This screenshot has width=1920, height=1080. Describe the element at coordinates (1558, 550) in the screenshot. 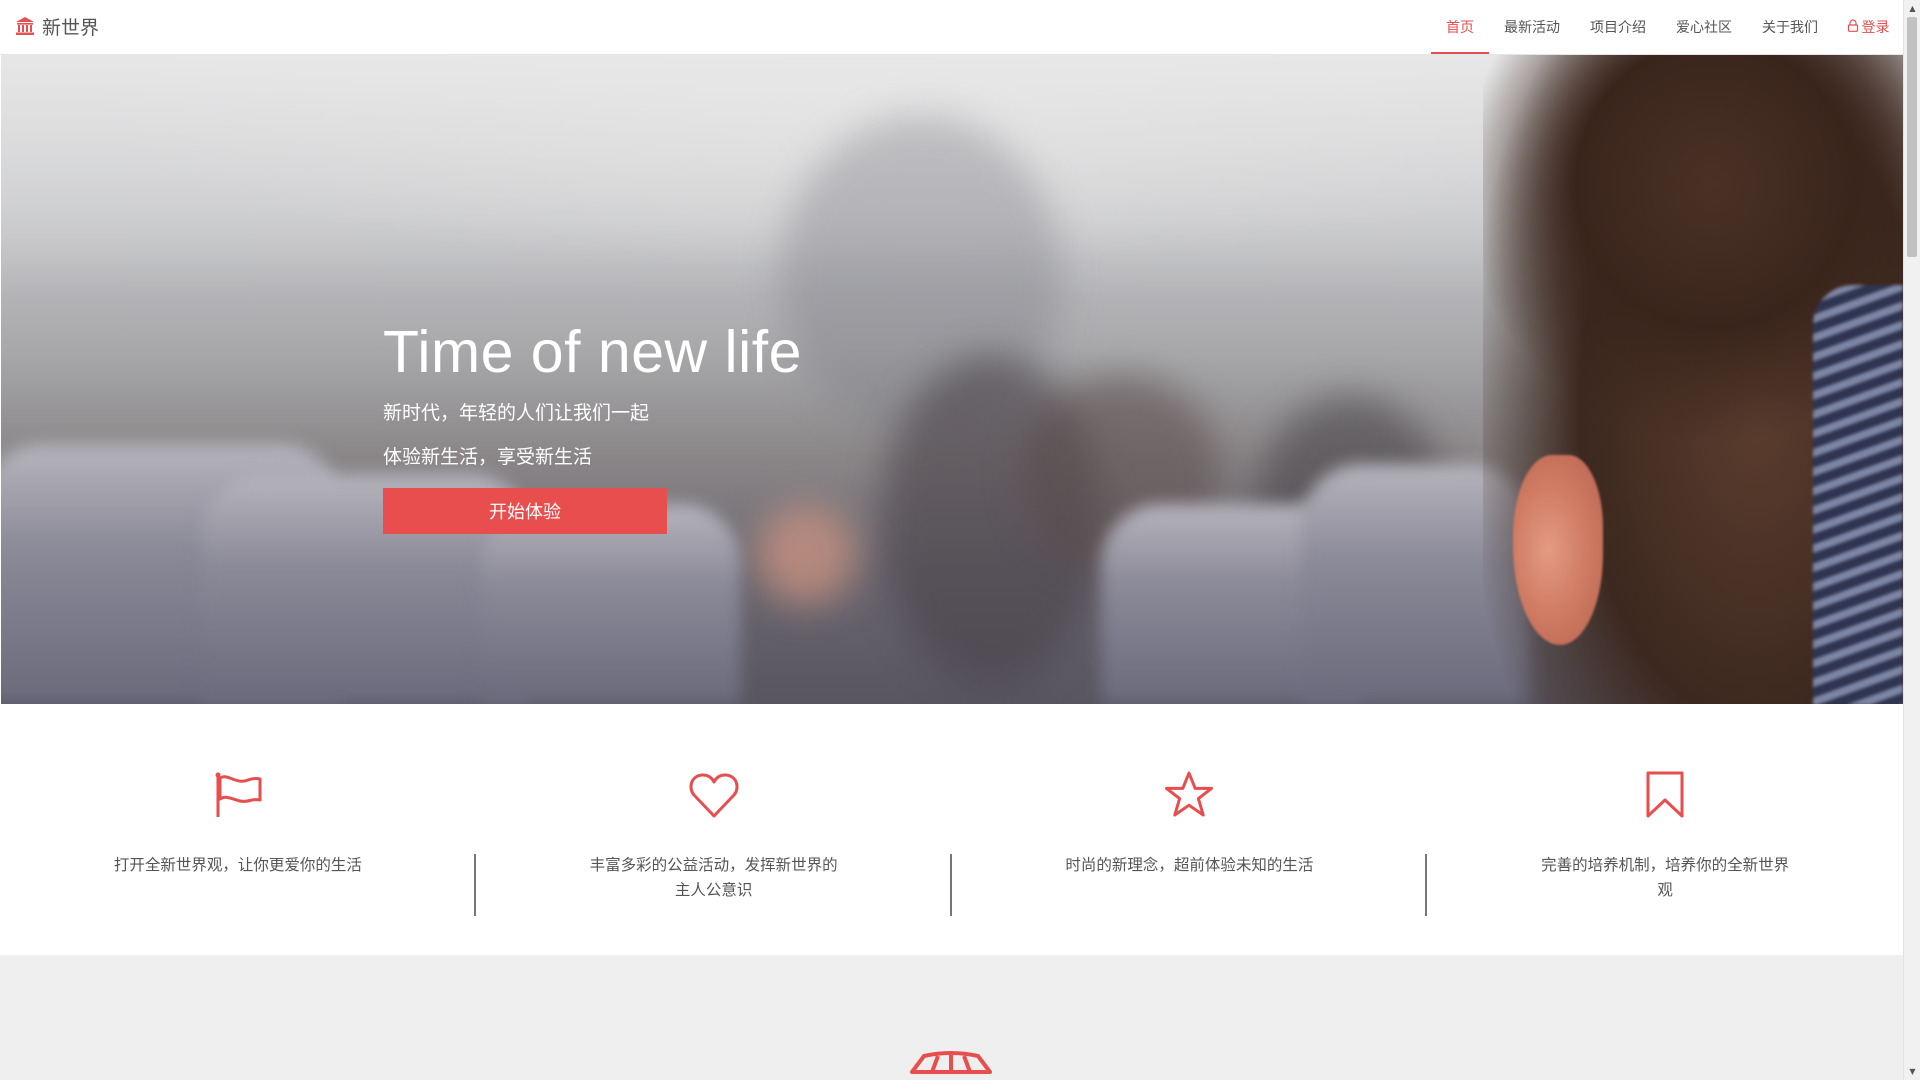

I see `hero-background-ear` at that location.